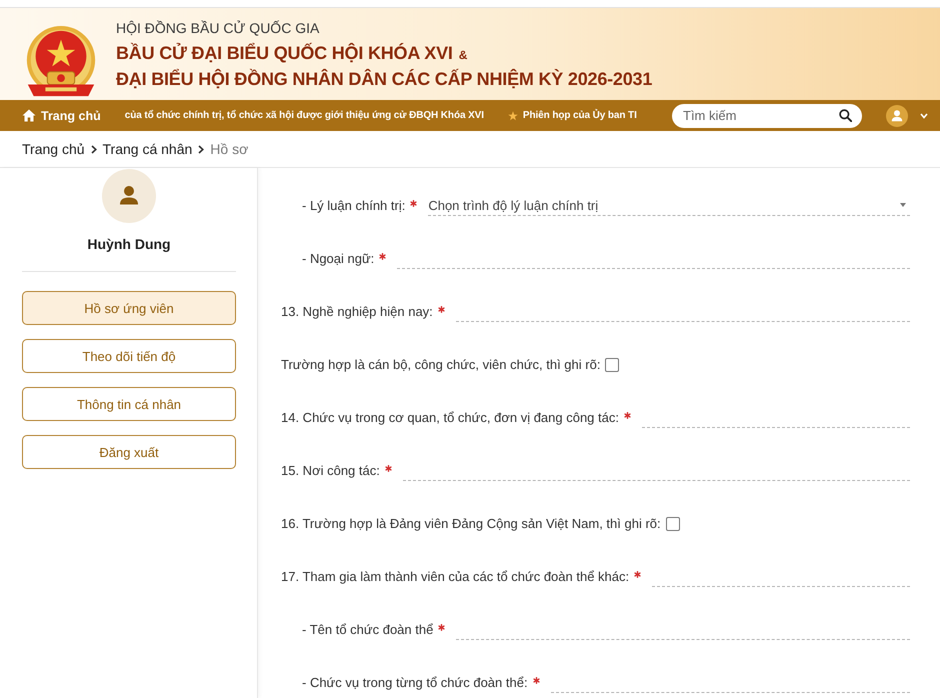 The image size is (940, 698). I want to click on breadcrumb-link: Trang chủ, so click(53, 149).